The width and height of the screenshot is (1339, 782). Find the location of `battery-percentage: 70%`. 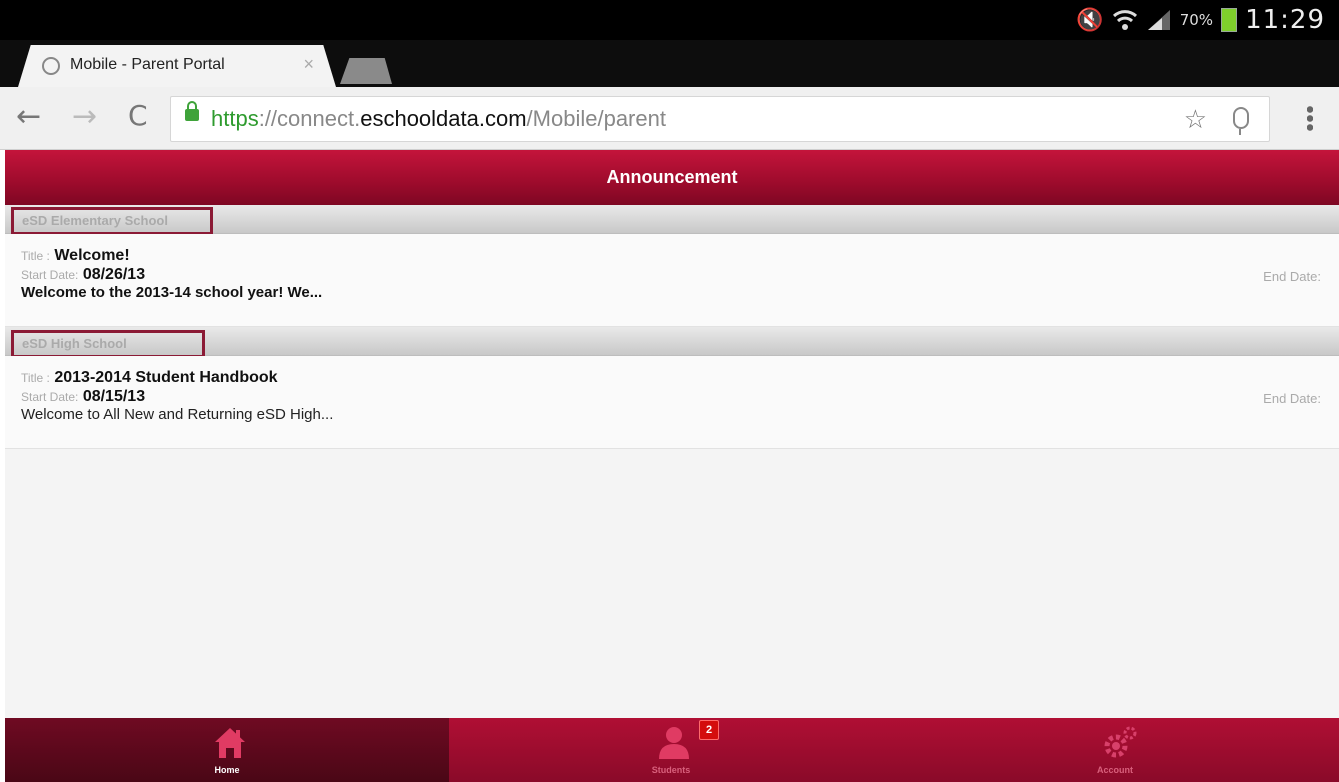

battery-percentage: 70% is located at coordinates (1196, 20).